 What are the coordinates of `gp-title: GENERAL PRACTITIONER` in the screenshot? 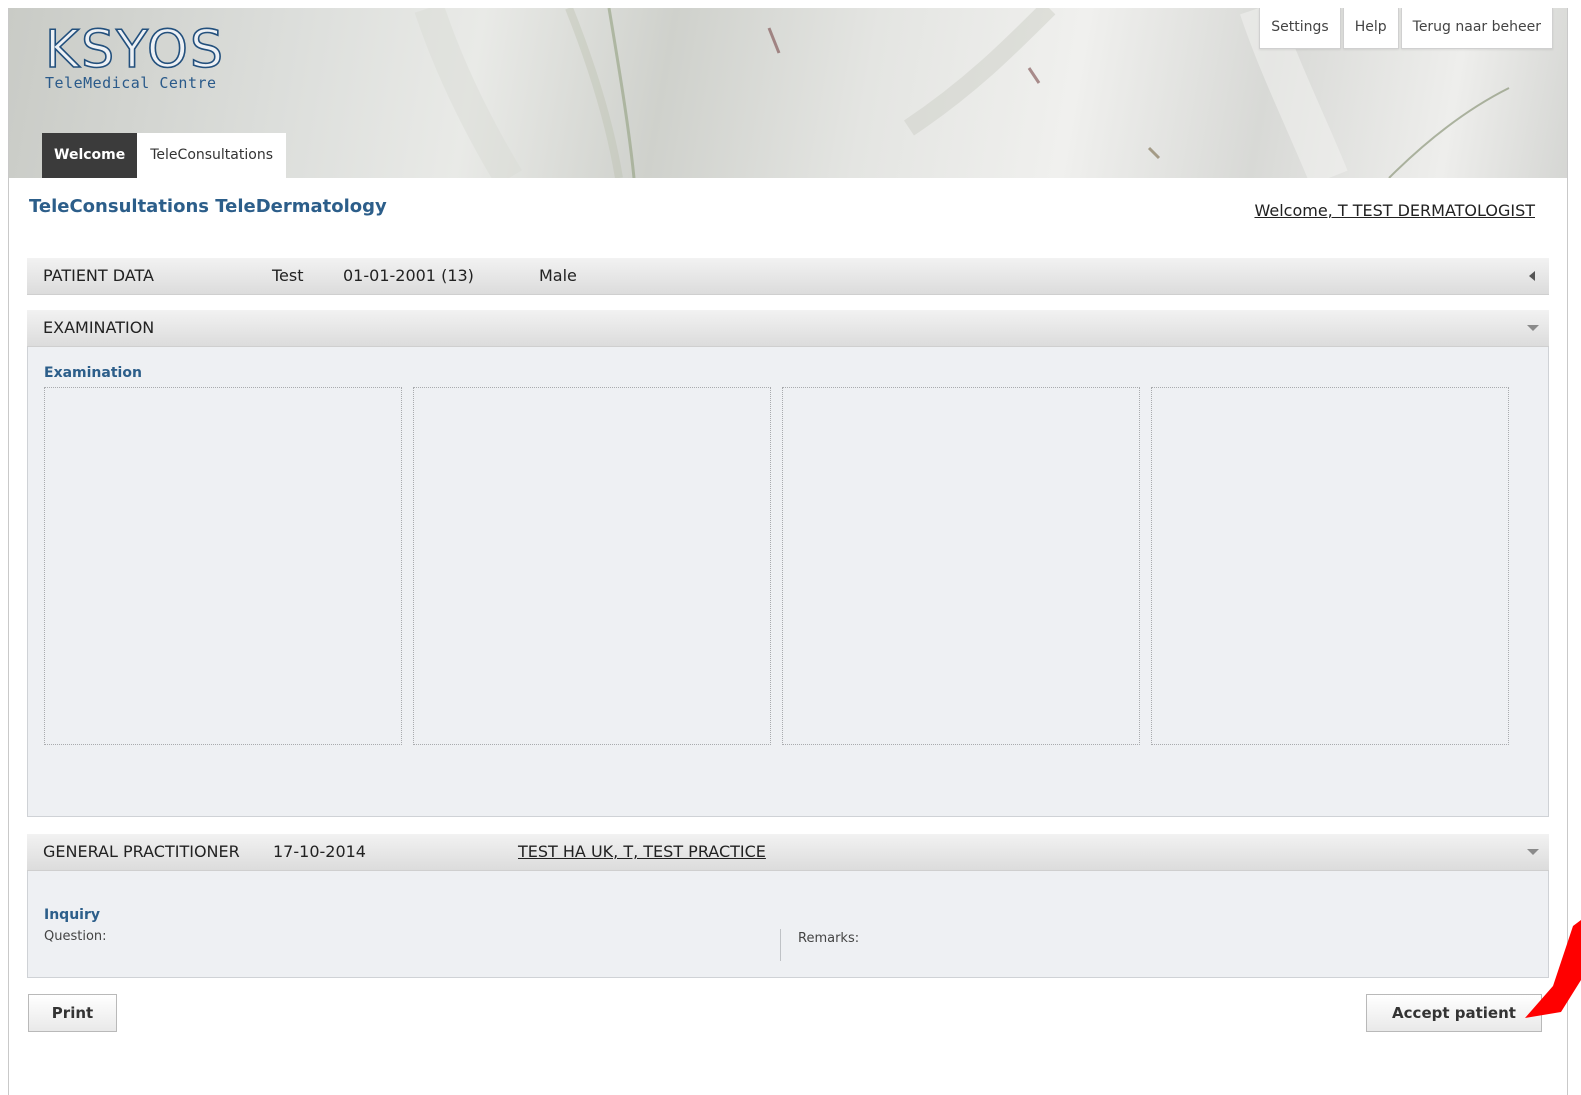 It's located at (141, 851).